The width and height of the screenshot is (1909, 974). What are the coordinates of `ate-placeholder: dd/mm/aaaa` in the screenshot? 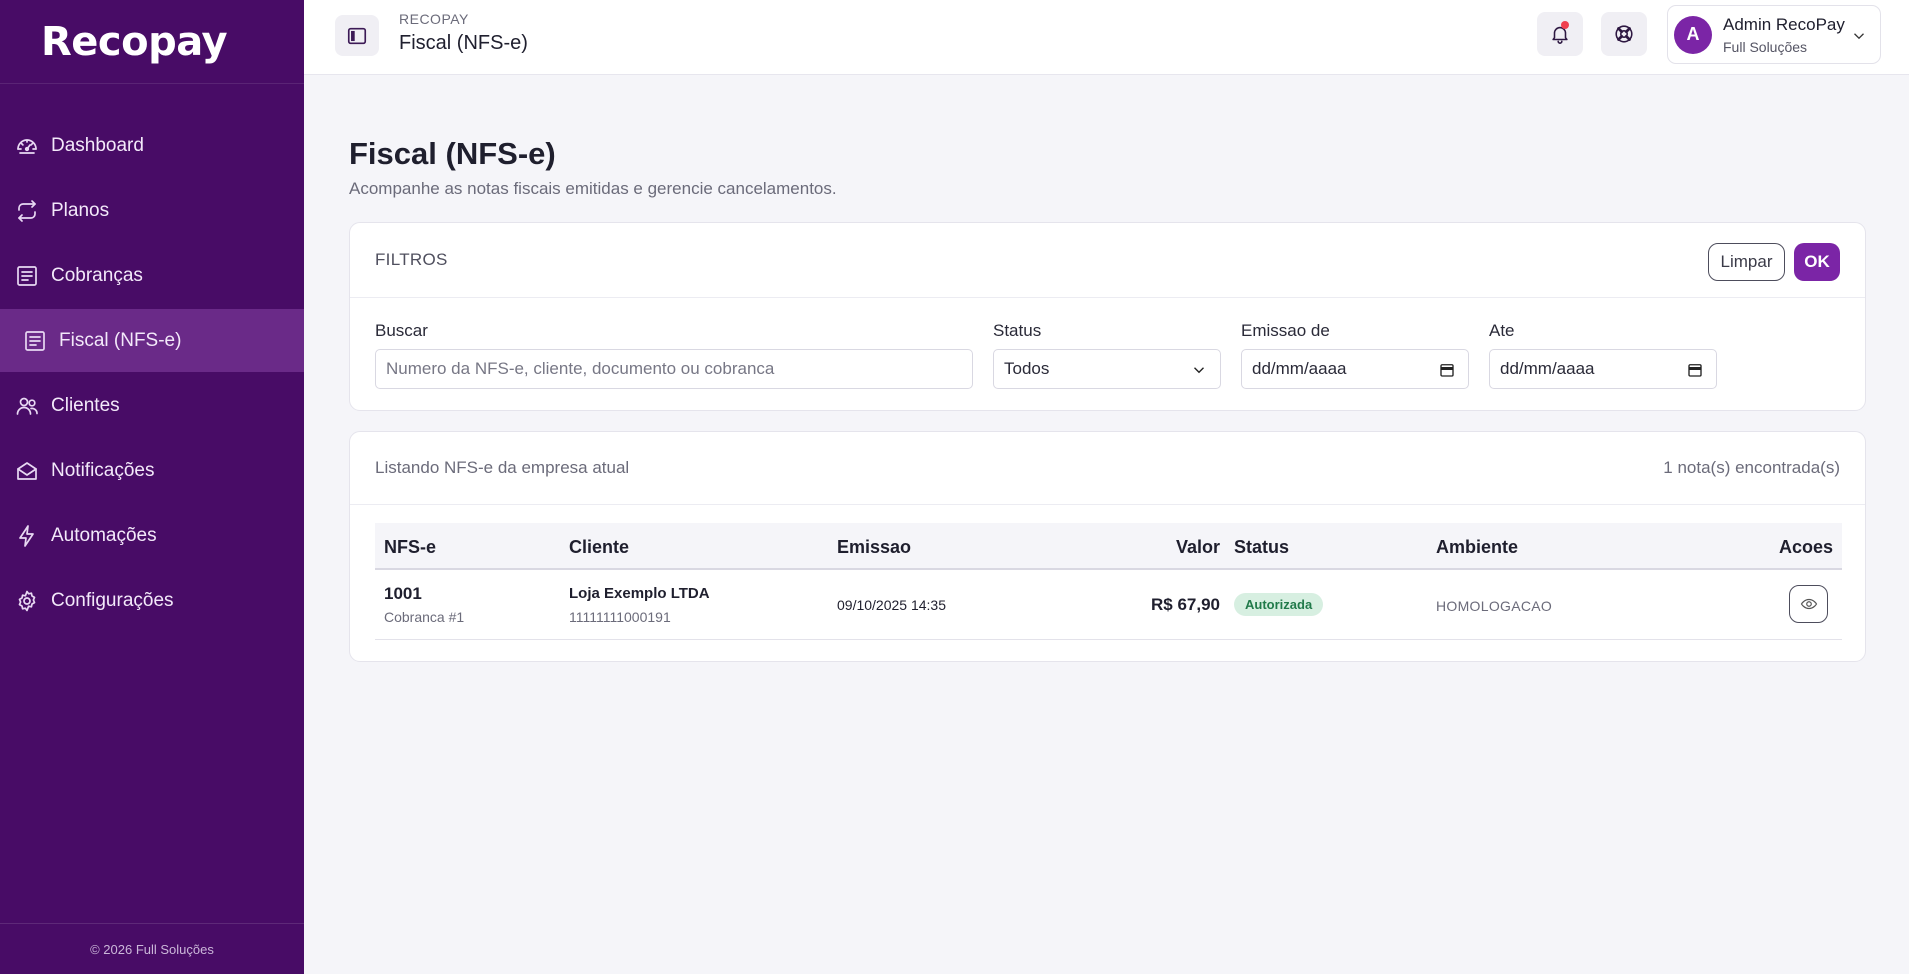 It's located at (1547, 368).